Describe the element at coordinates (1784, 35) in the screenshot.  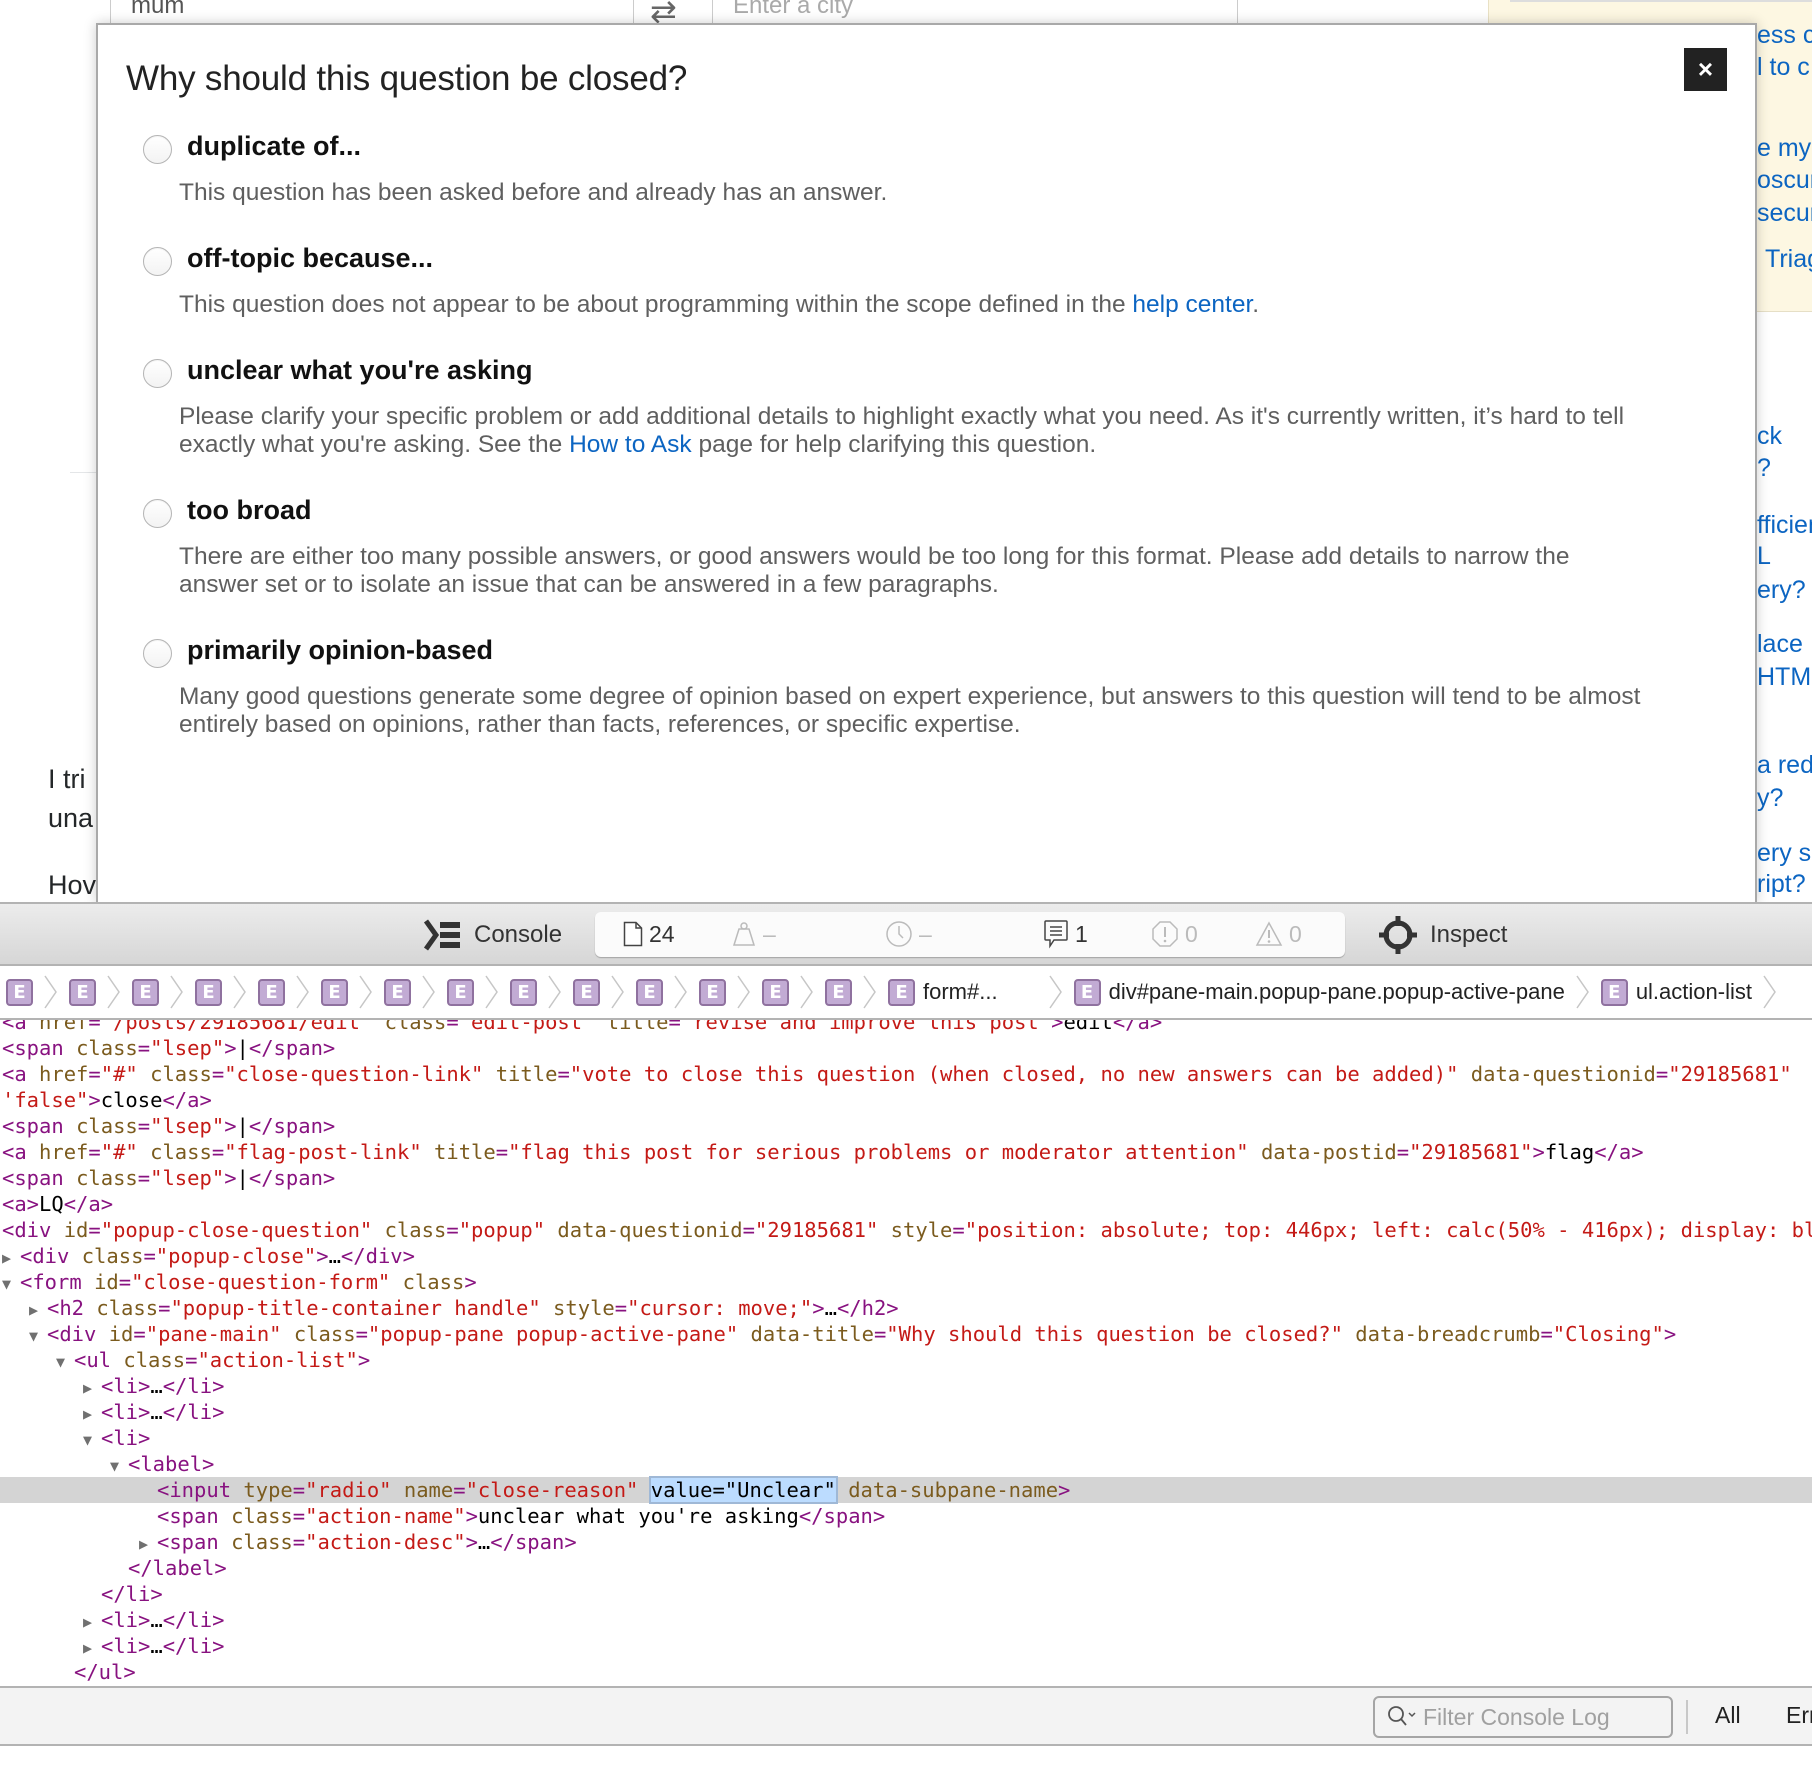
I see `sidebar-link: ess c` at that location.